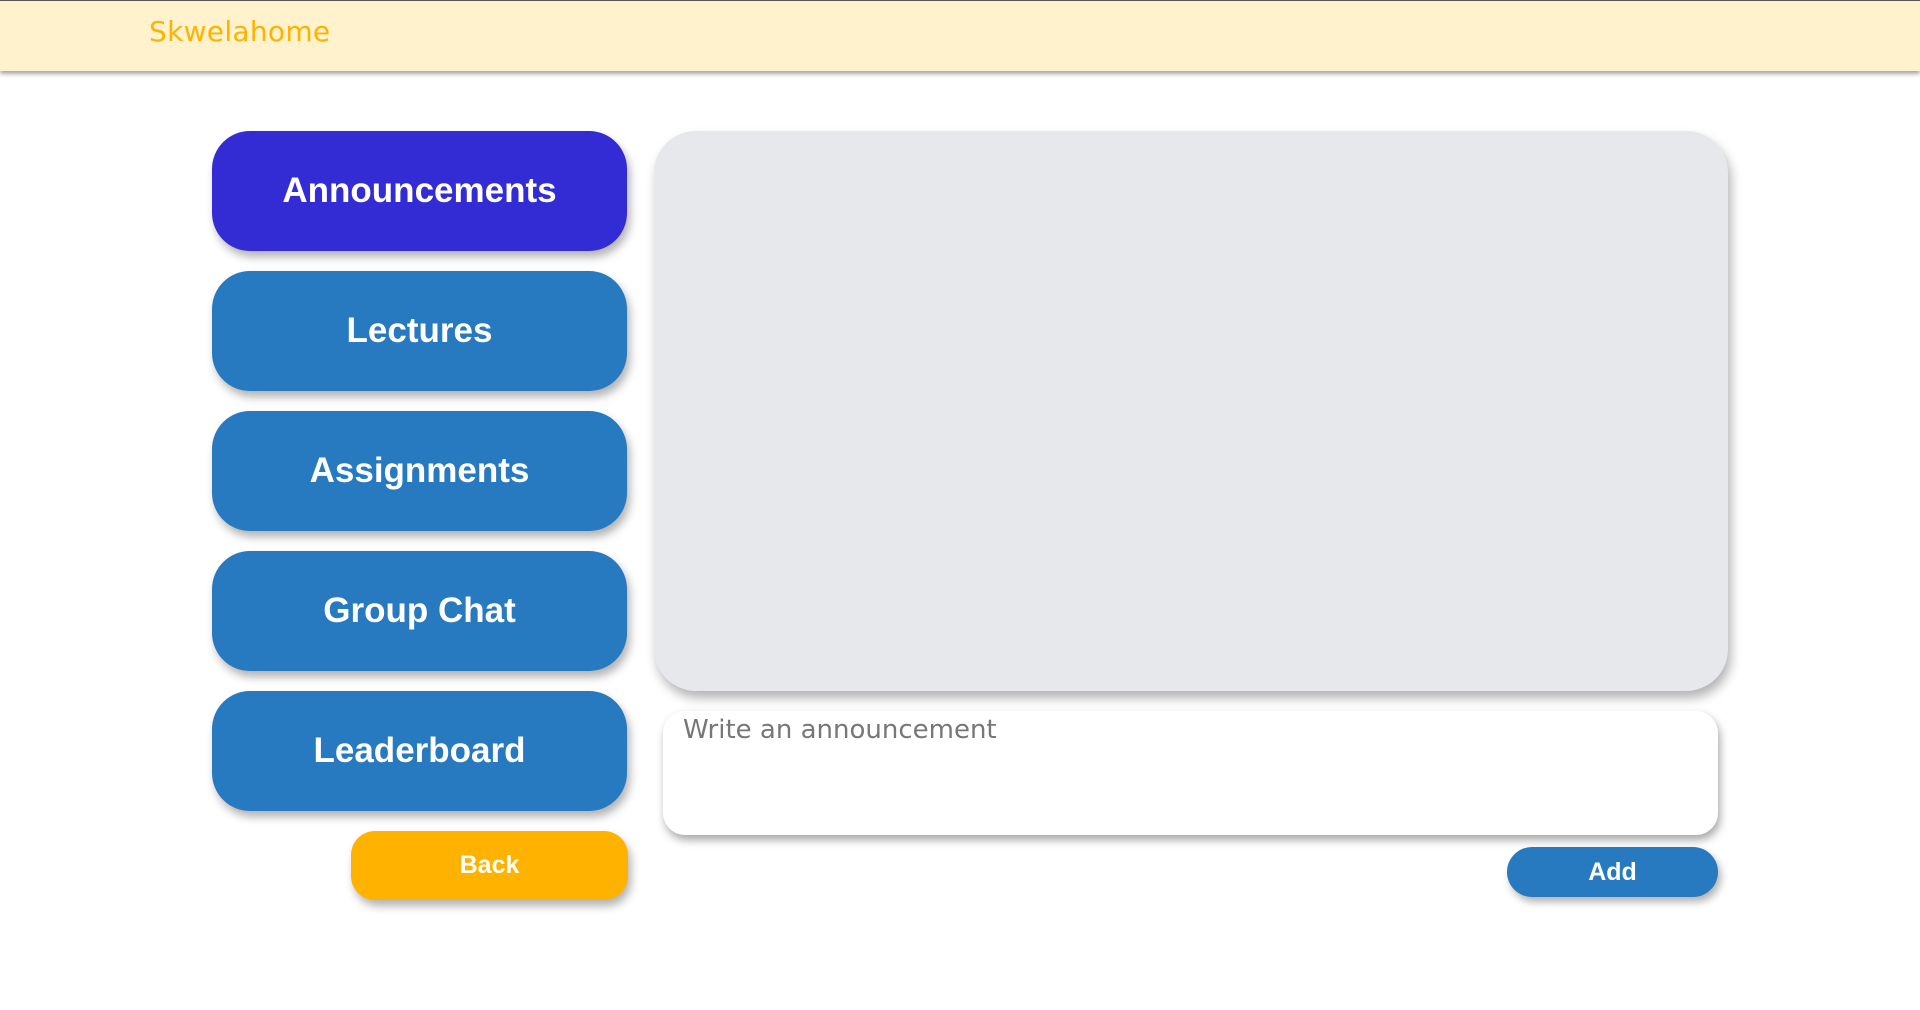 Image resolution: width=1920 pixels, height=1010 pixels. Describe the element at coordinates (419, 471) in the screenshot. I see `nav-assignments-button: Assignments` at that location.